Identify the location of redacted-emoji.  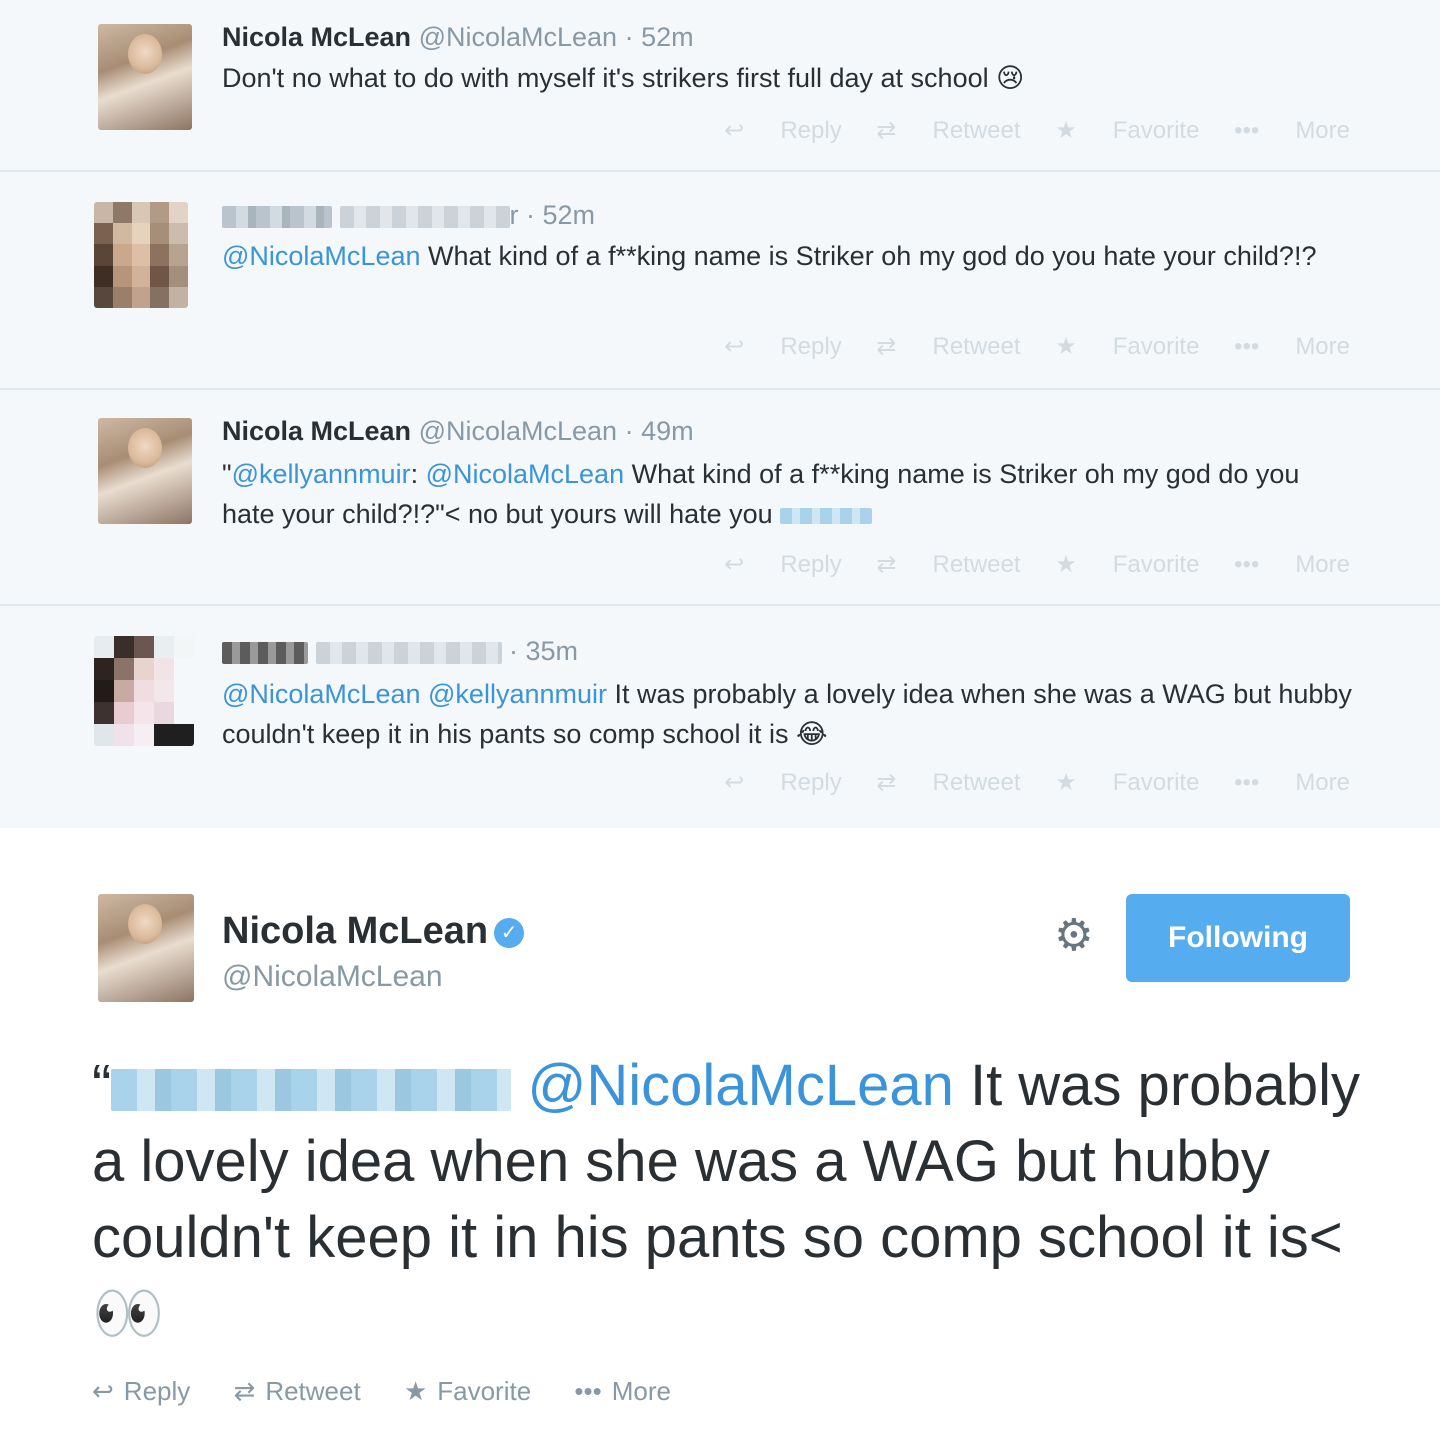
(826, 515).